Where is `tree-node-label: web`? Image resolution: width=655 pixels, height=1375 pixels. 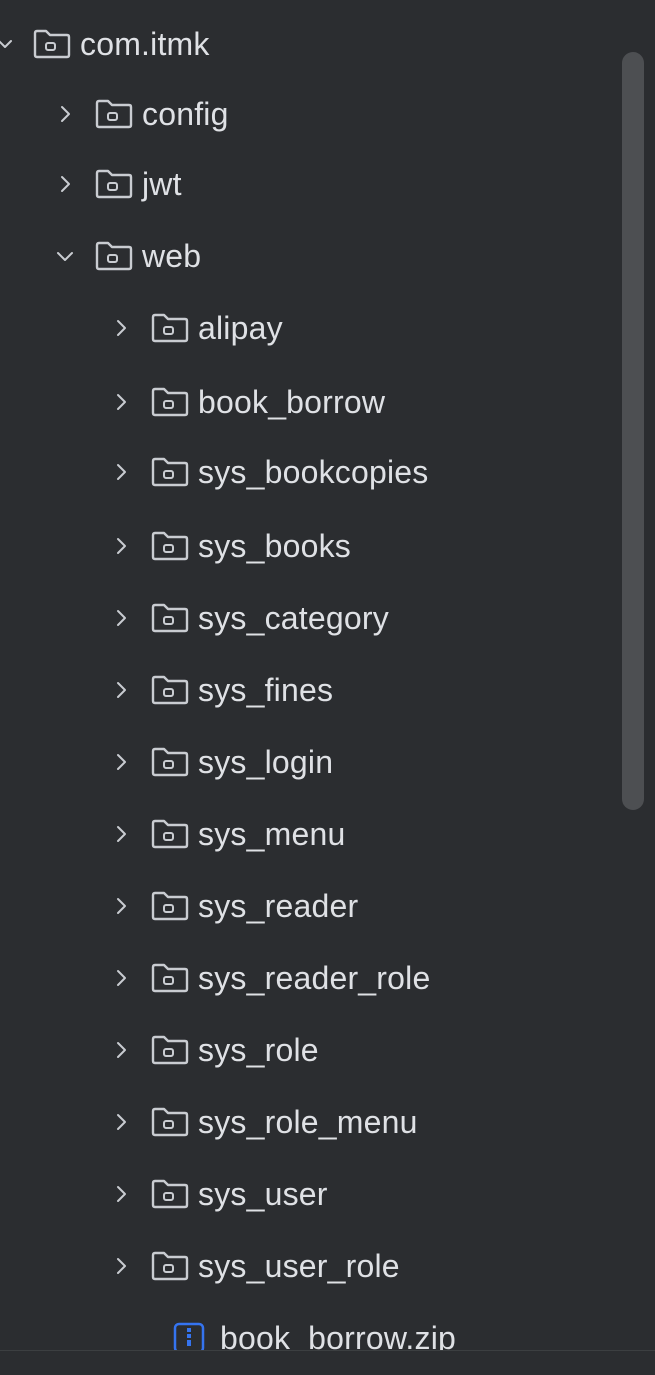 tree-node-label: web is located at coordinates (172, 255).